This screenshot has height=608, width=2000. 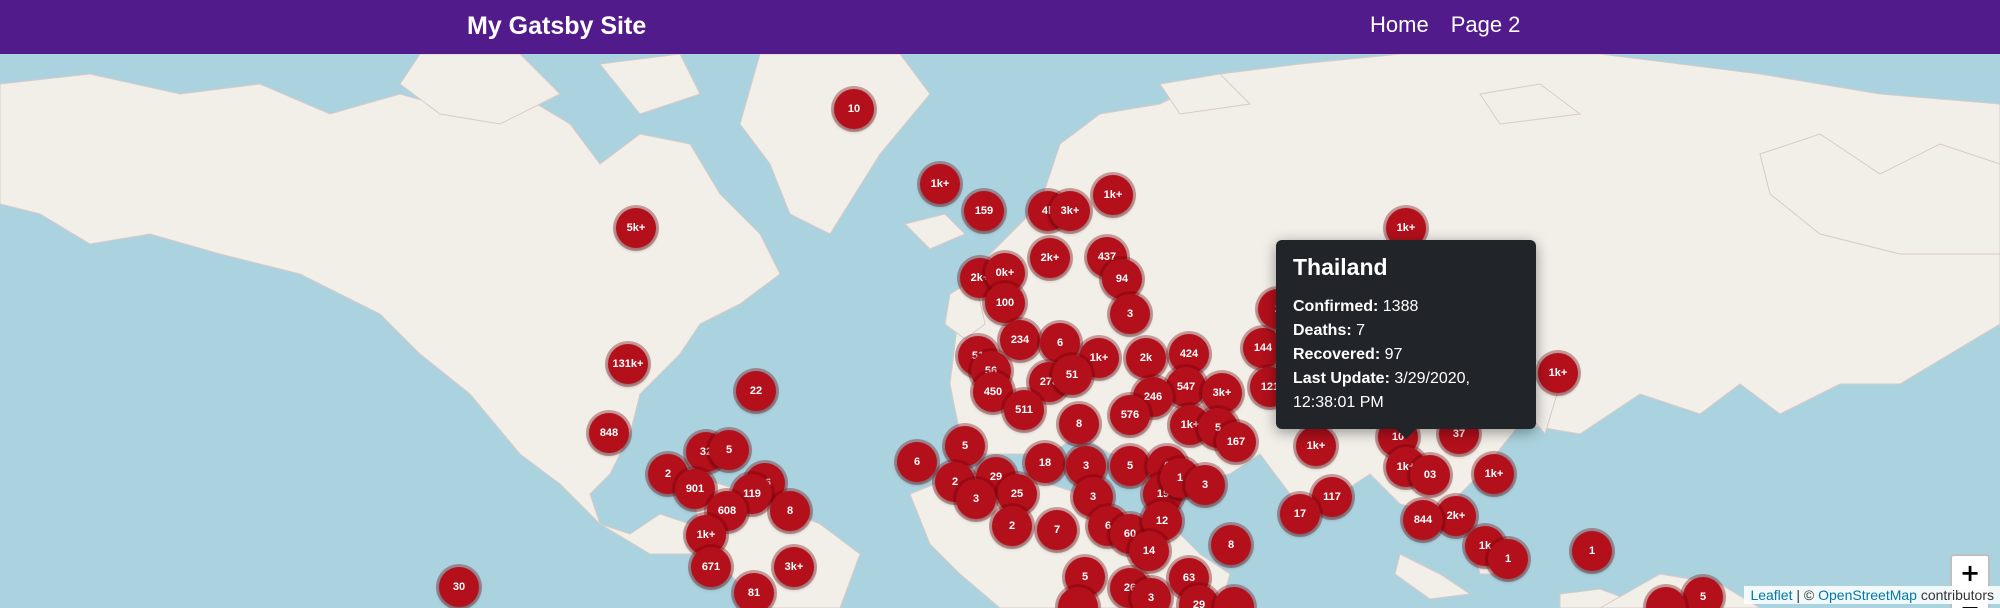 I want to click on popup-row-confirmed: Confirmed: 1388, so click(x=1406, y=307).